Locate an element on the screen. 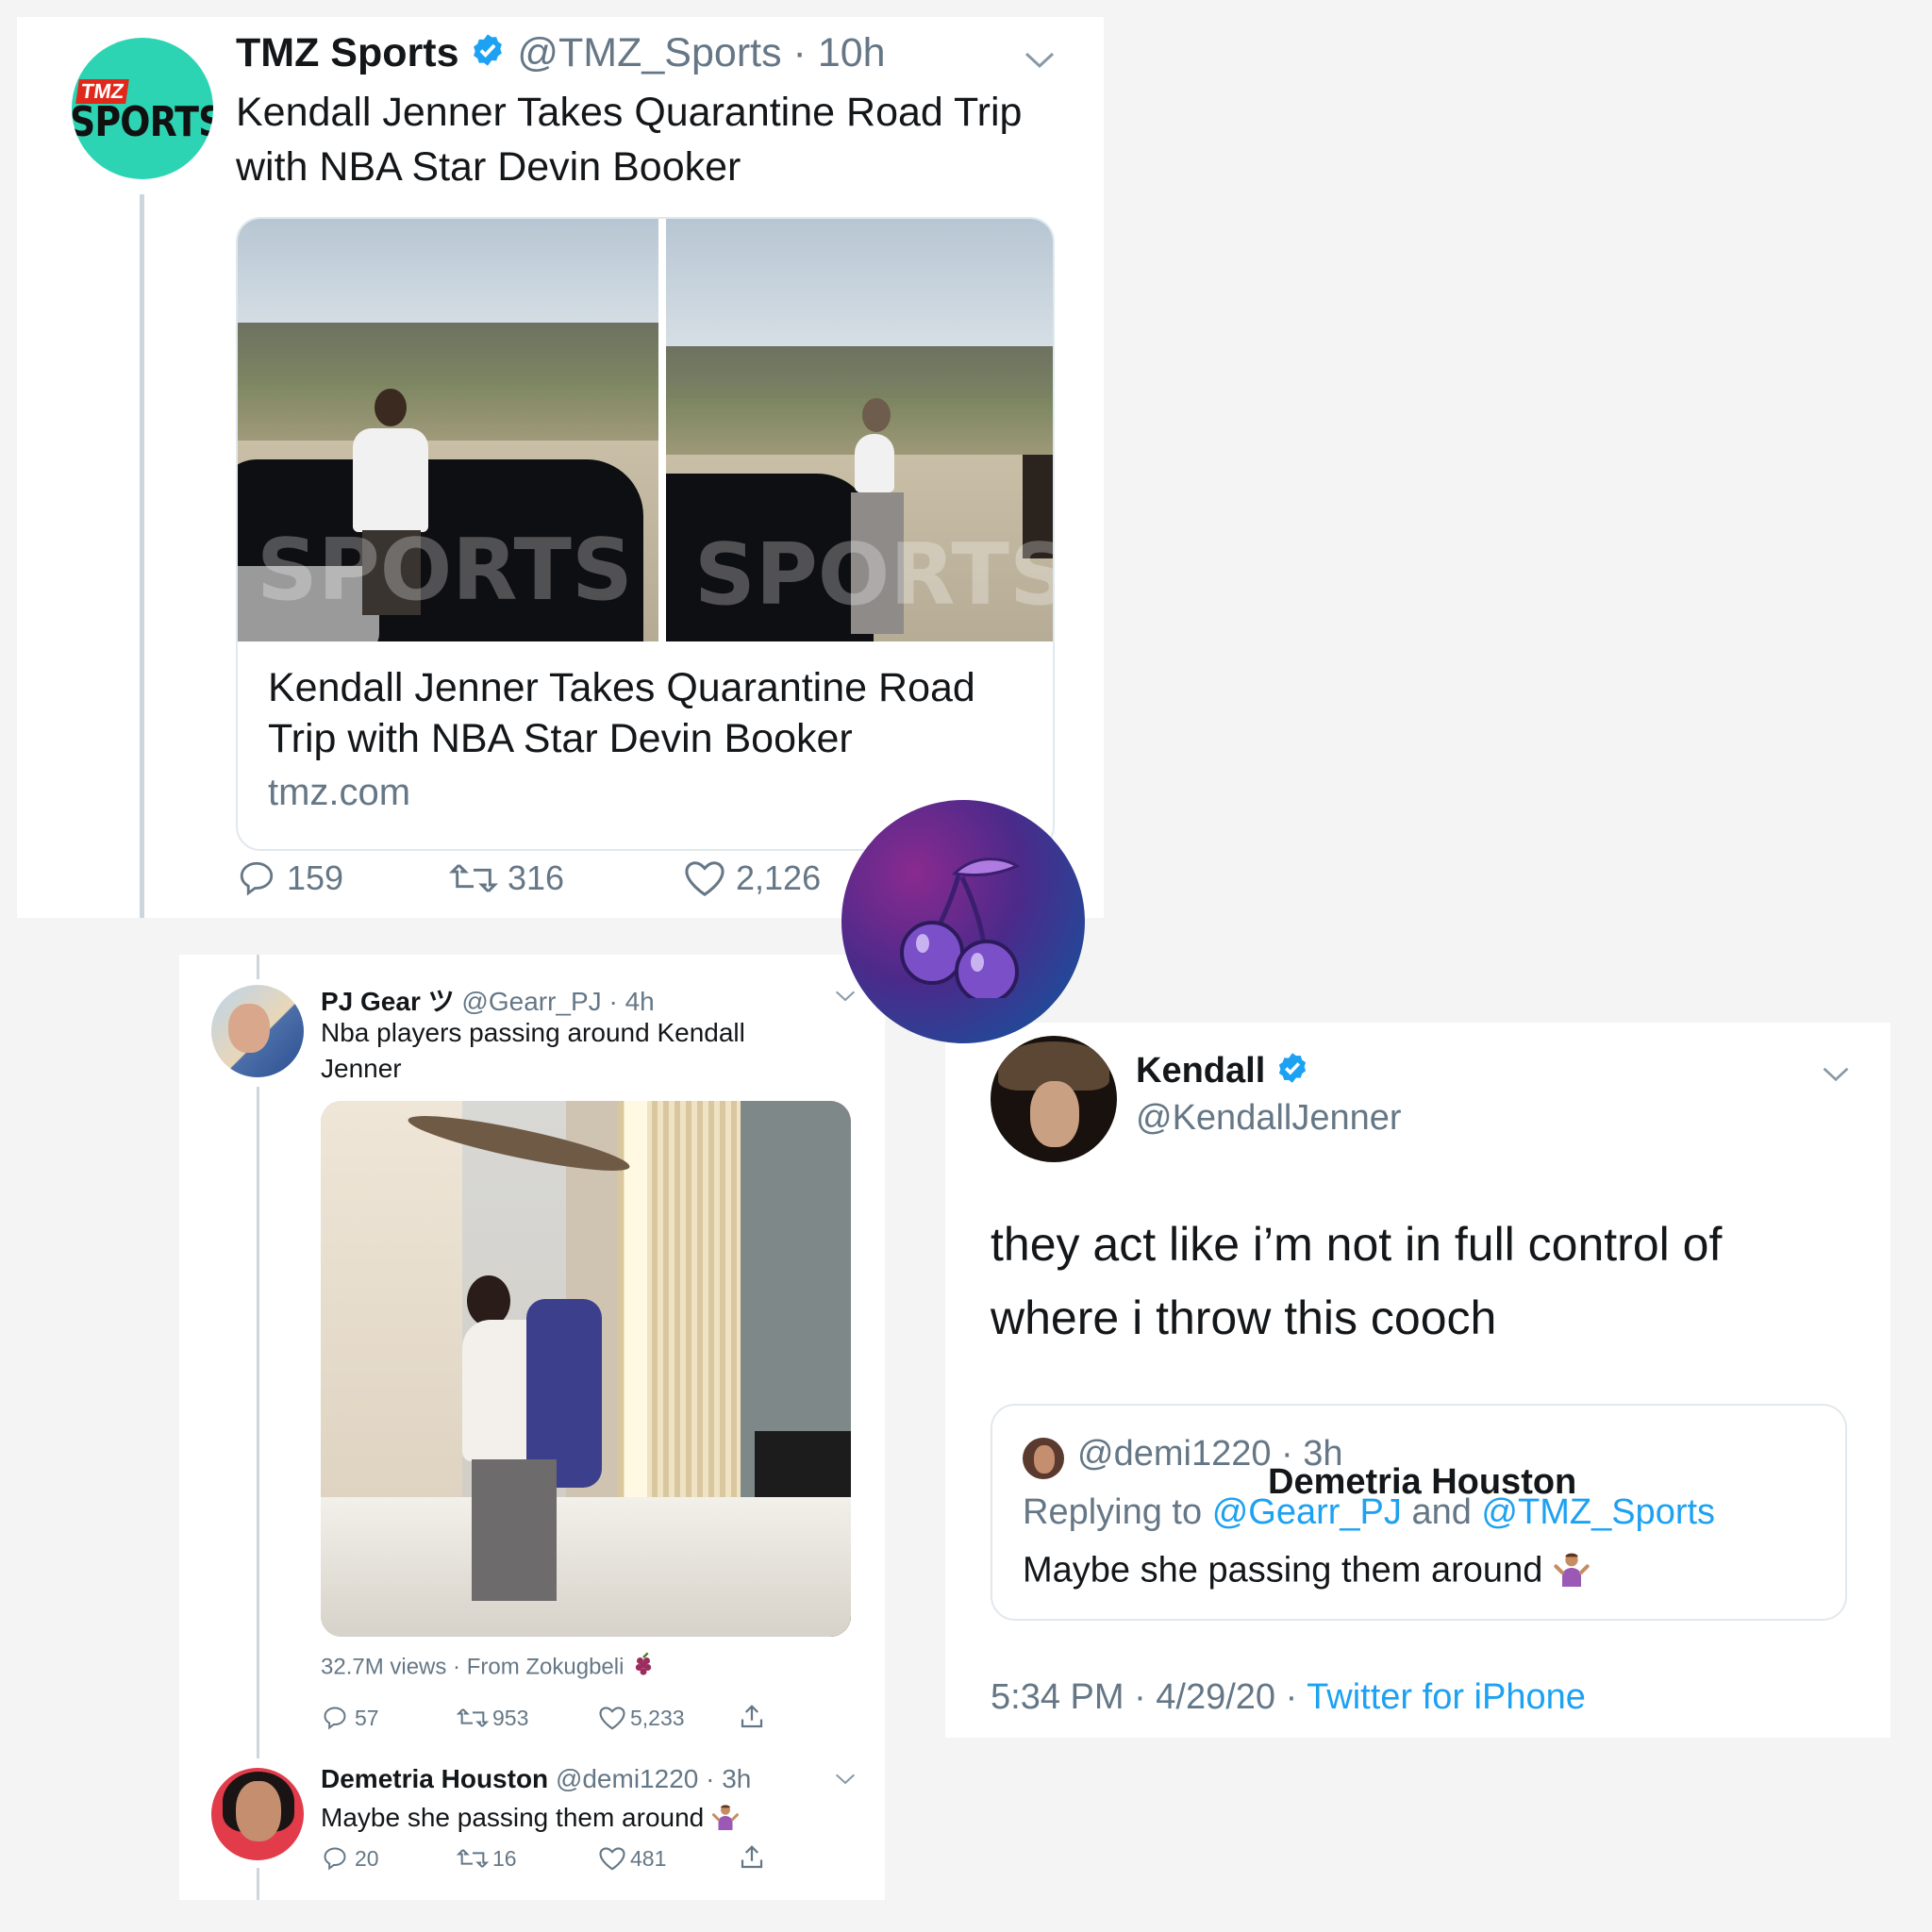 The height and width of the screenshot is (1932, 1932). share-button is located at coordinates (752, 1717).